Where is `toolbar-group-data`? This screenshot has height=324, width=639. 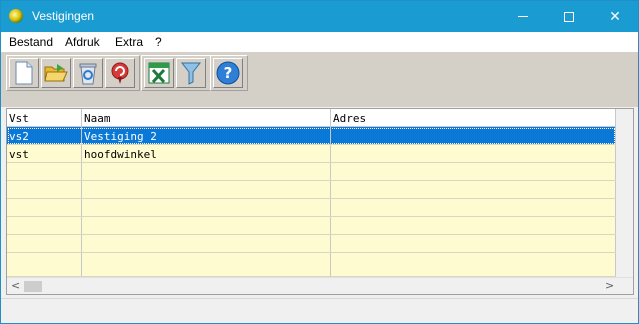 toolbar-group-data is located at coordinates (176, 73).